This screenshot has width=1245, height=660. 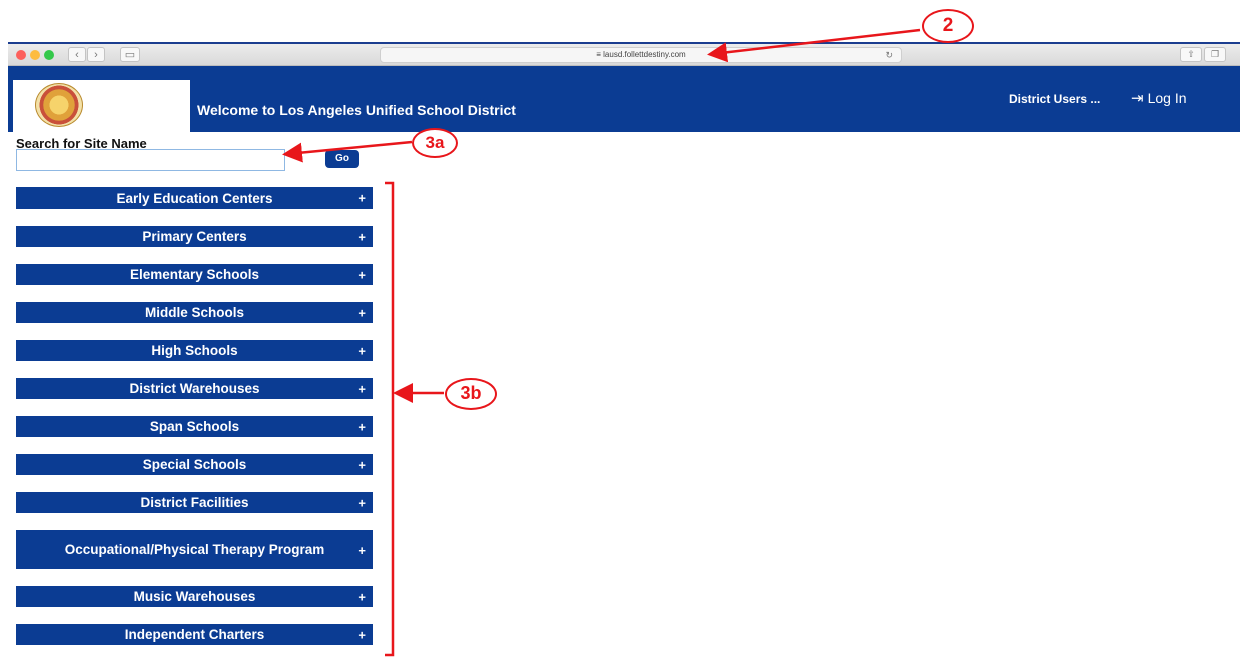 I want to click on list-bracket, so click(x=390, y=419).